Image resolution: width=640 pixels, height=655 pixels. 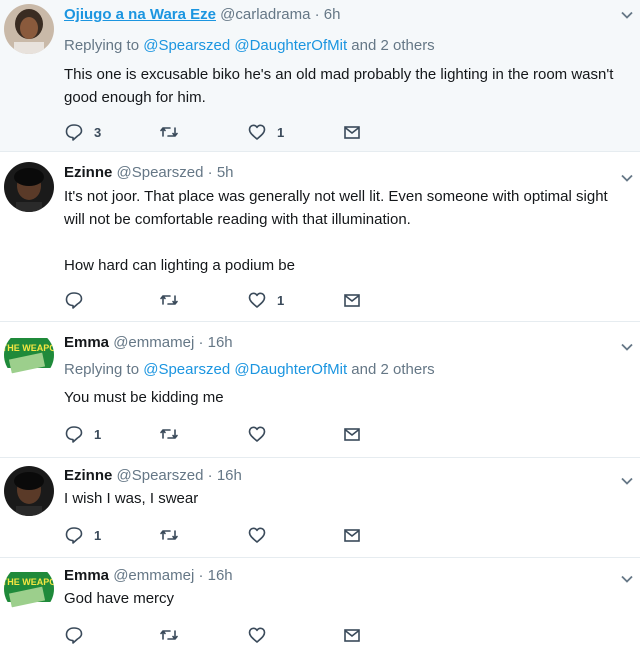 What do you see at coordinates (119, 598) in the screenshot?
I see `tweet-text: God have mercy` at bounding box center [119, 598].